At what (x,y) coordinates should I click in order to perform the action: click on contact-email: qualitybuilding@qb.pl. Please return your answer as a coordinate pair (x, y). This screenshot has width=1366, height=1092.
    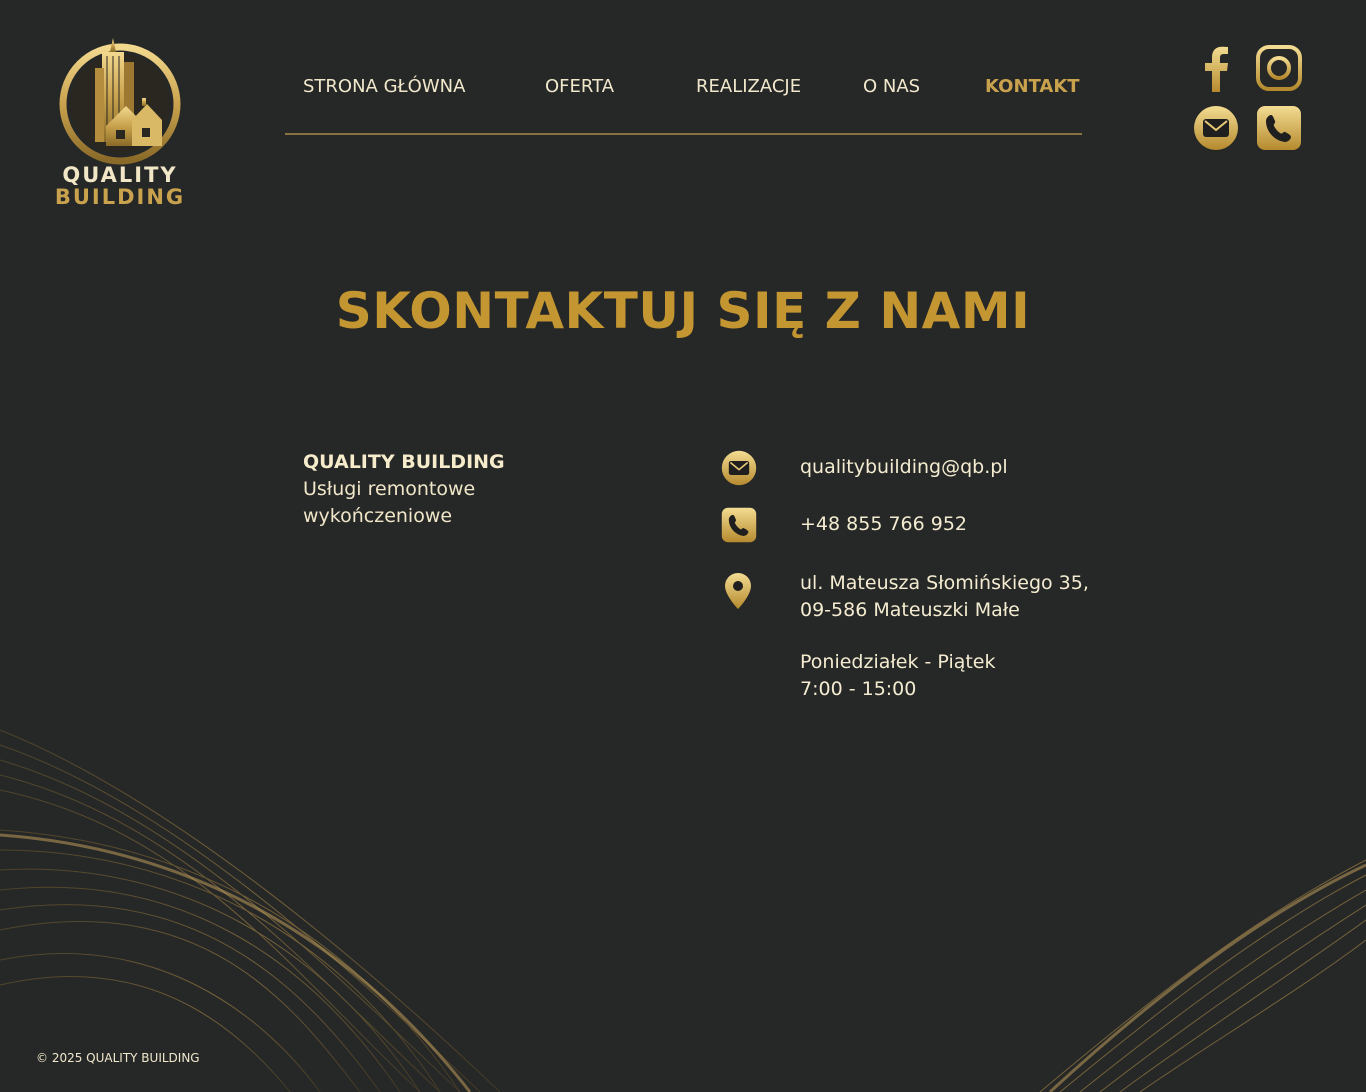
    Looking at the image, I should click on (904, 467).